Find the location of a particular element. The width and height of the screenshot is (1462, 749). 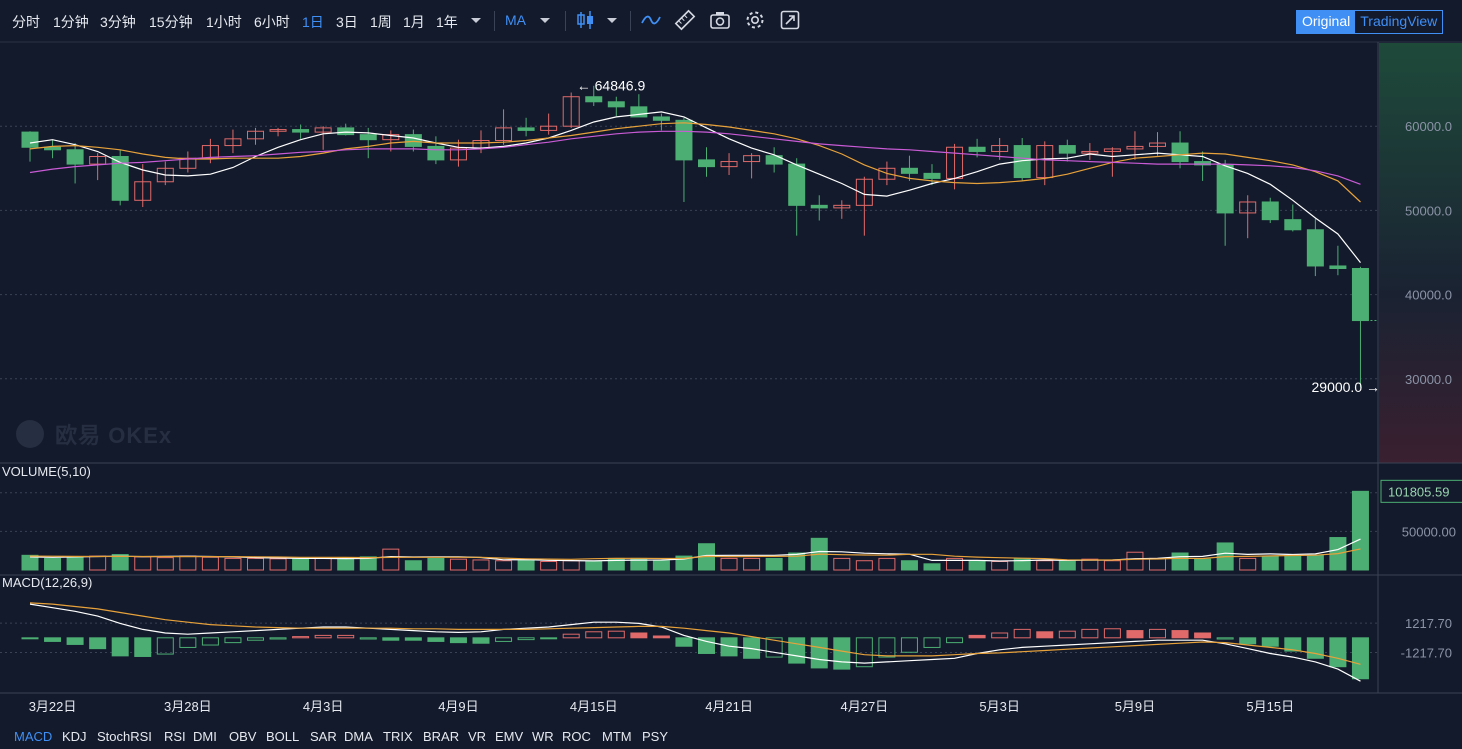

indicator-tab-emv: EMV is located at coordinates (509, 736).